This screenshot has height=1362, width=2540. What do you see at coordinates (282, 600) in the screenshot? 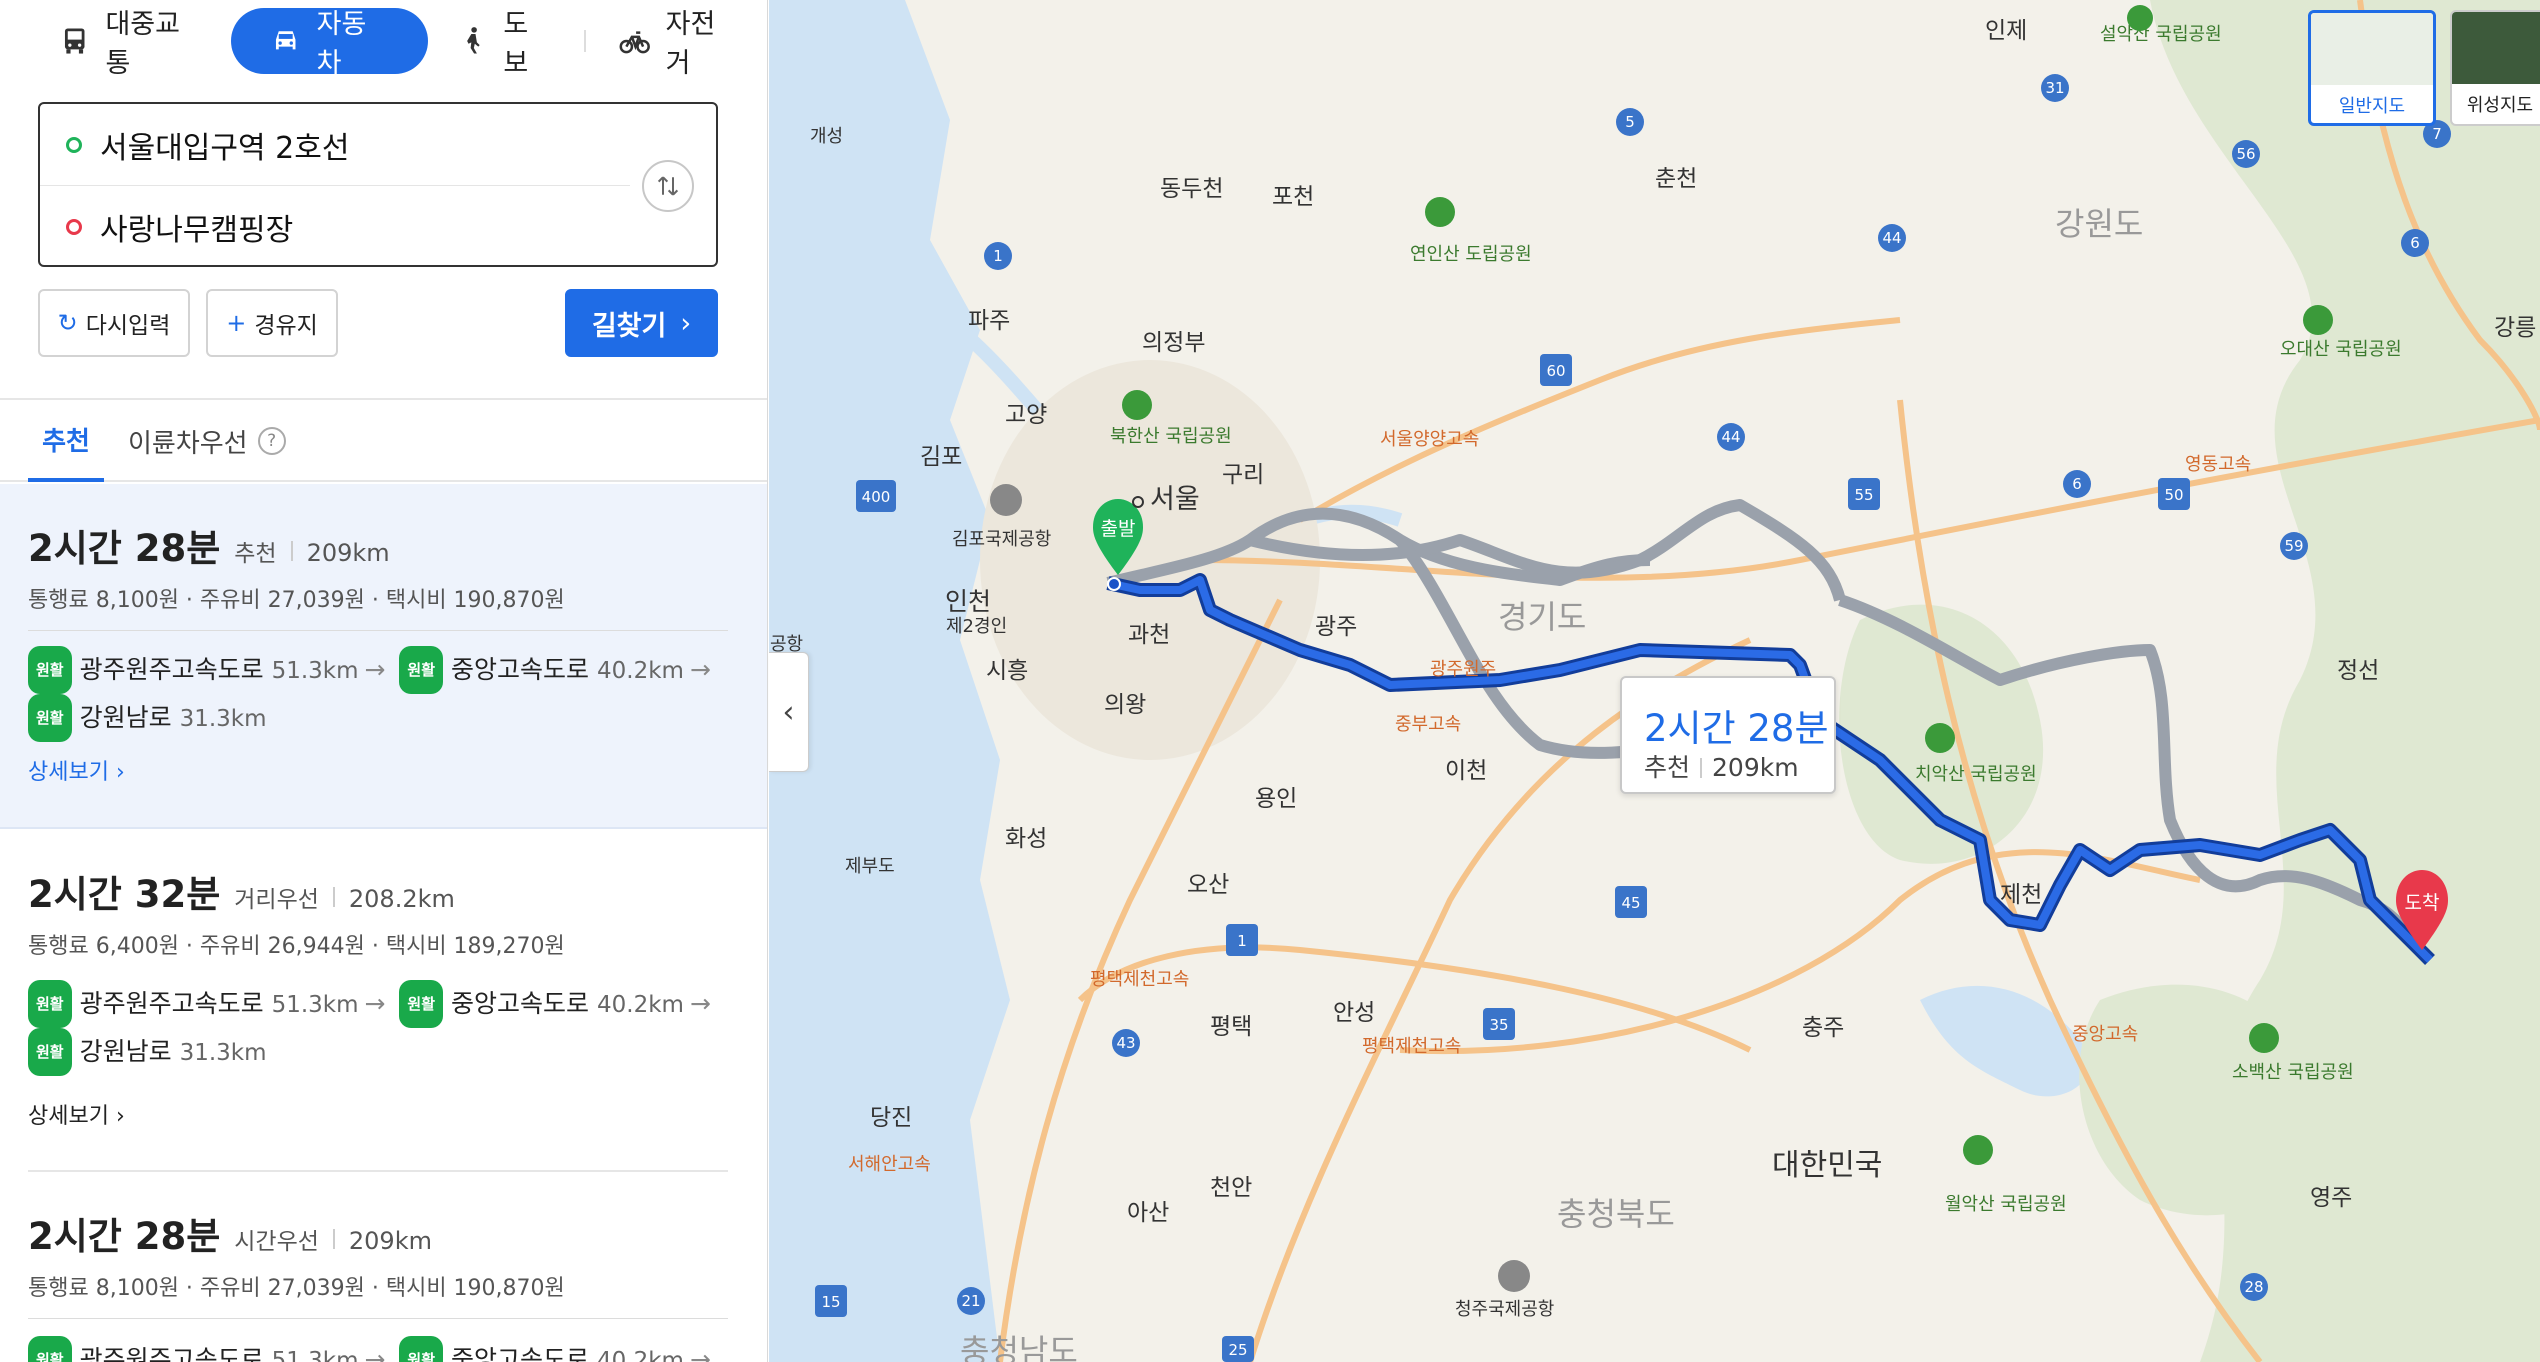
I see `fuel-cost: 주유비 27,039원` at bounding box center [282, 600].